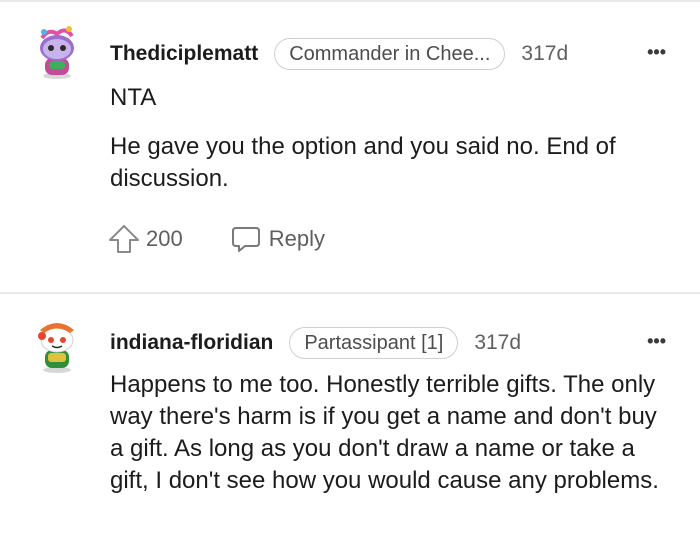  I want to click on comment-header: Thediciplematt Commander in Chee... 317d, so click(339, 54).